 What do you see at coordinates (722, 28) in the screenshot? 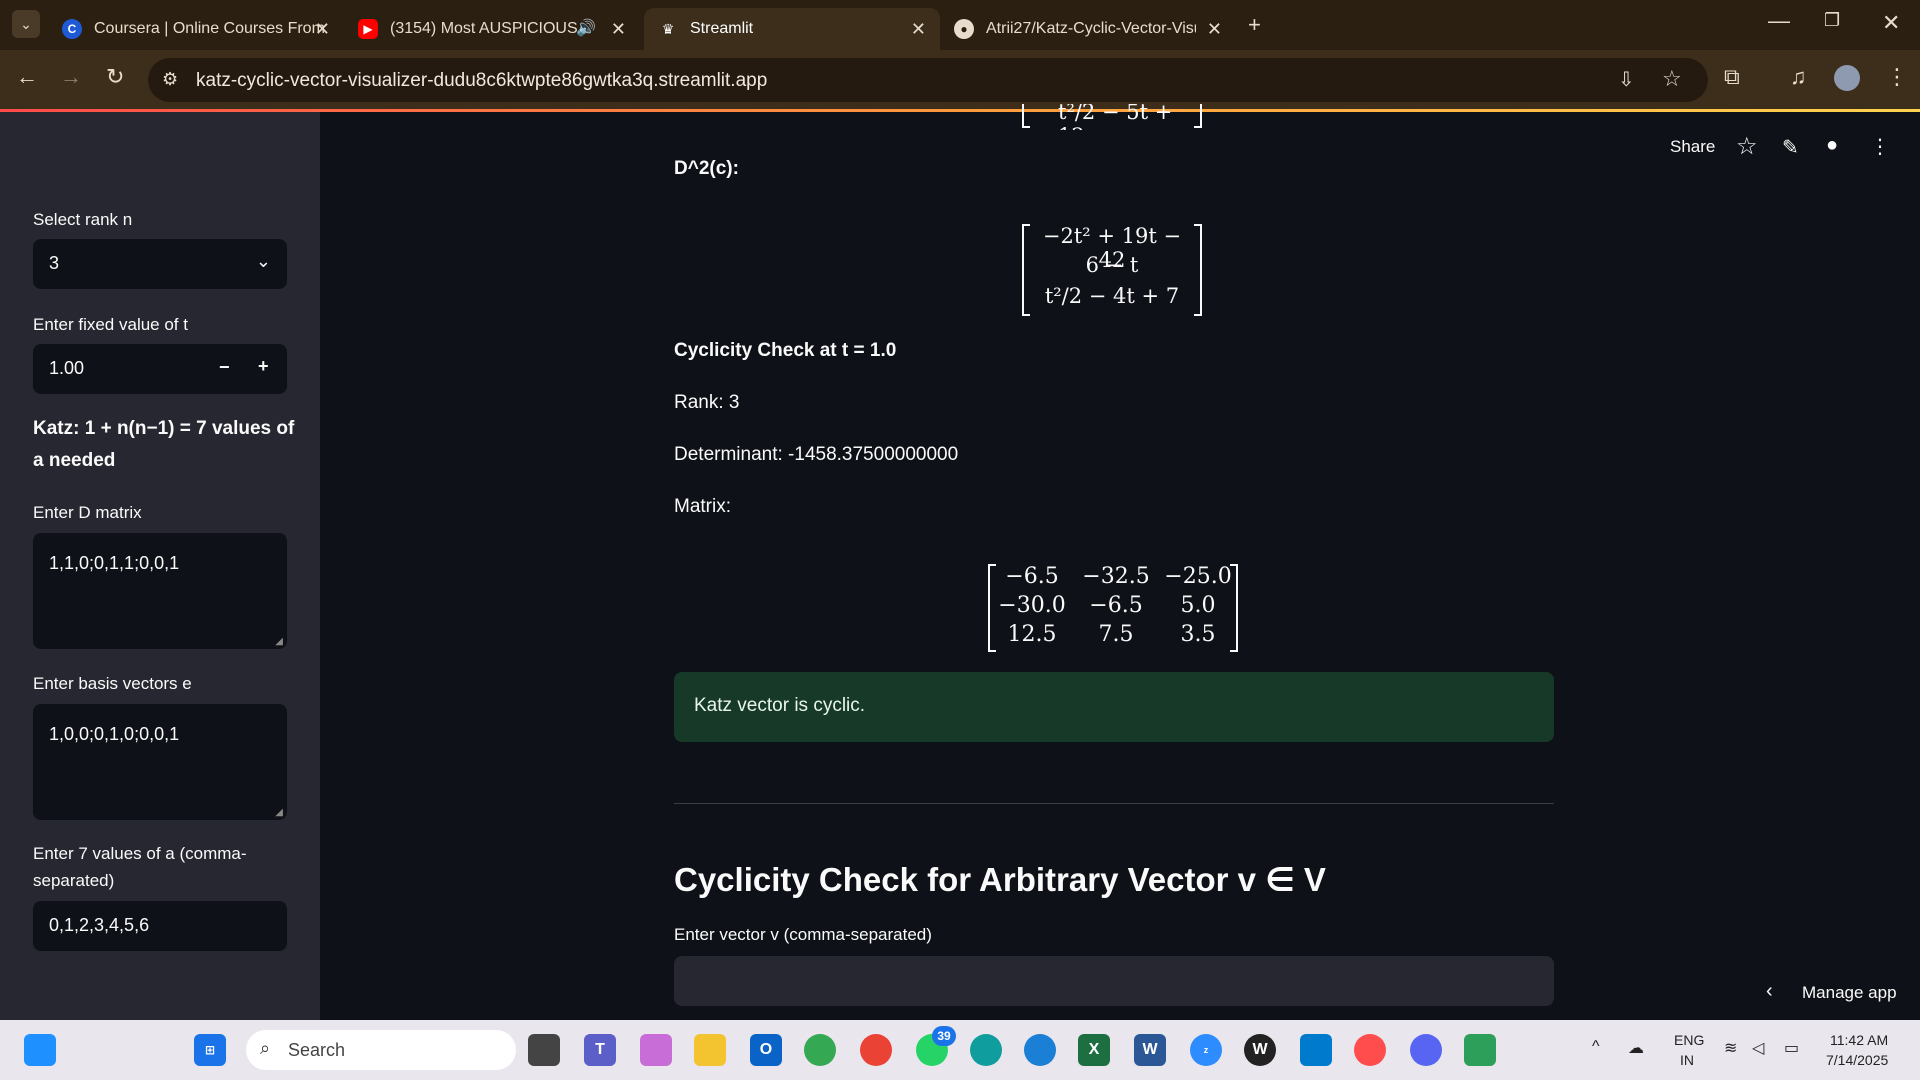
I see `tab-title: Streamlit` at bounding box center [722, 28].